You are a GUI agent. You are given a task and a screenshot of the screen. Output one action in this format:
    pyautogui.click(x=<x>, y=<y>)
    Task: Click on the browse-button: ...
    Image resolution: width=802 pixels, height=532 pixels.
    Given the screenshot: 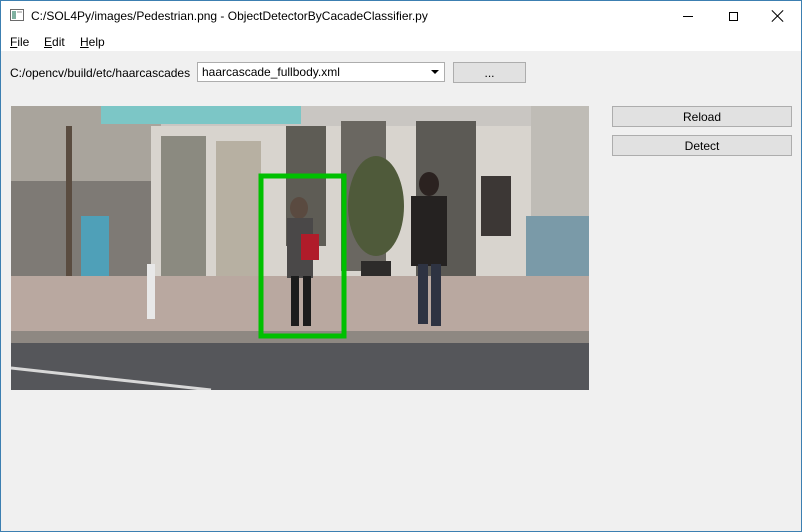 What is the action you would take?
    pyautogui.click(x=489, y=72)
    